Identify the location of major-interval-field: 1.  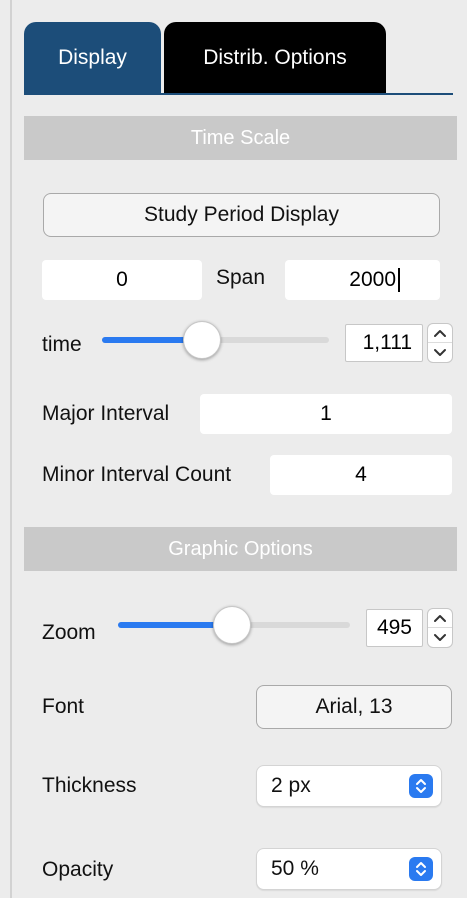
(326, 414).